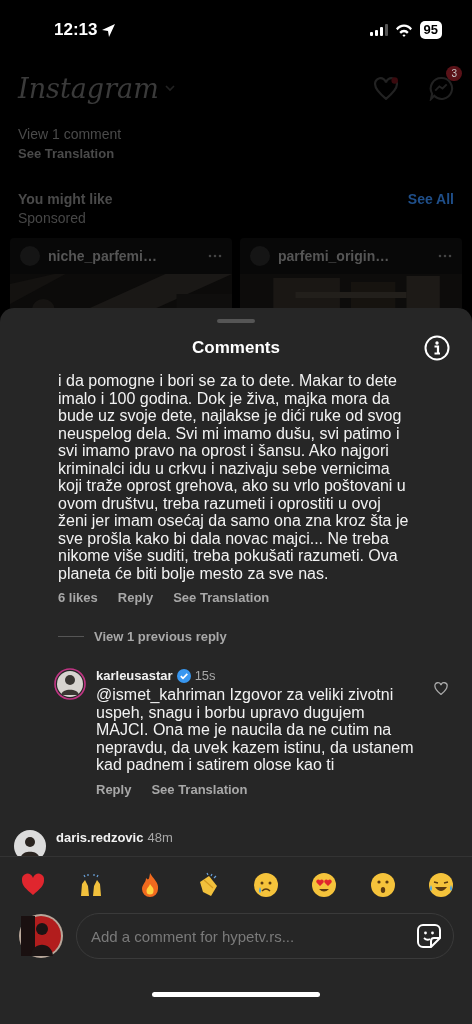 The image size is (472, 1024). Describe the element at coordinates (205, 675) in the screenshot. I see `timestamp: 15s` at that location.